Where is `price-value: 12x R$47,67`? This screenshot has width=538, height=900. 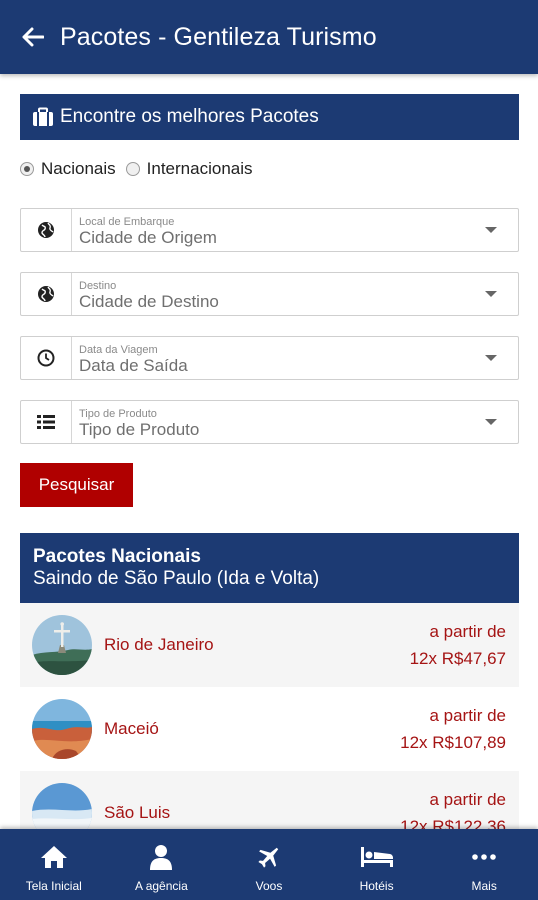 price-value: 12x R$47,67 is located at coordinates (457, 658).